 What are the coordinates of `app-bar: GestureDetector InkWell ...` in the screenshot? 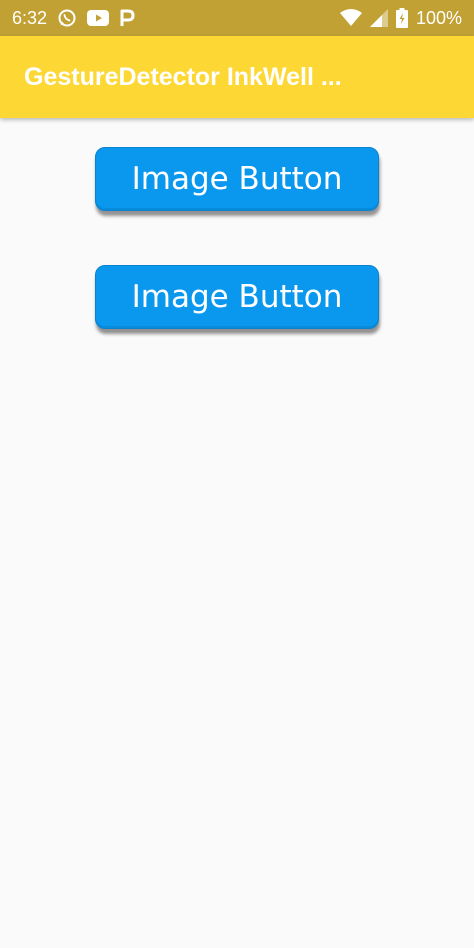 It's located at (237, 77).